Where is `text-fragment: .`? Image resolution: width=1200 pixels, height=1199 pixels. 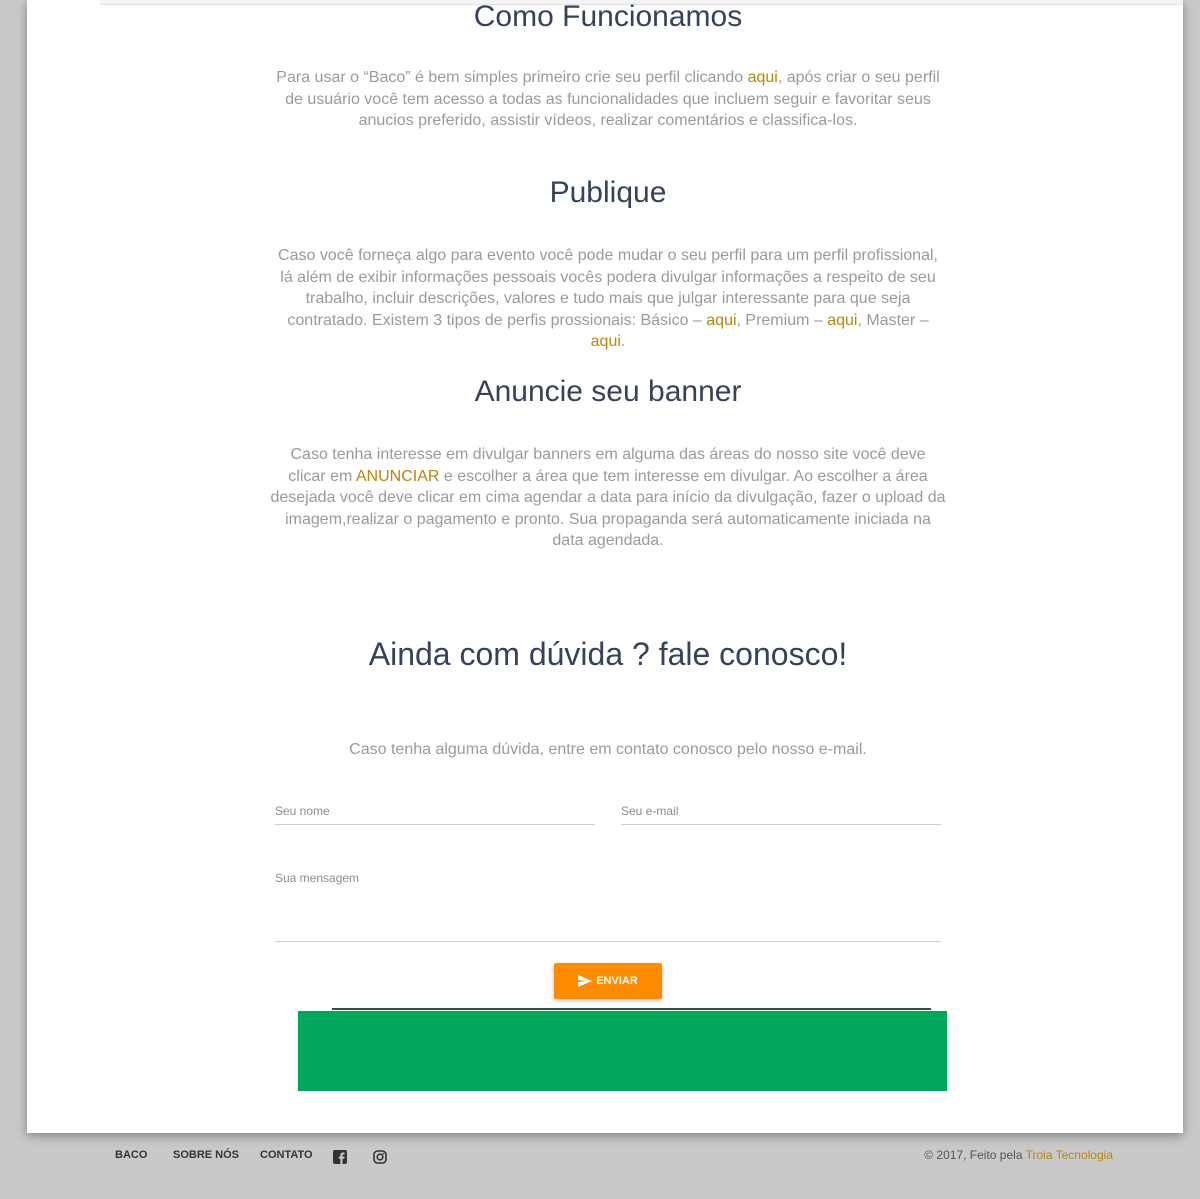
text-fragment: . is located at coordinates (623, 341).